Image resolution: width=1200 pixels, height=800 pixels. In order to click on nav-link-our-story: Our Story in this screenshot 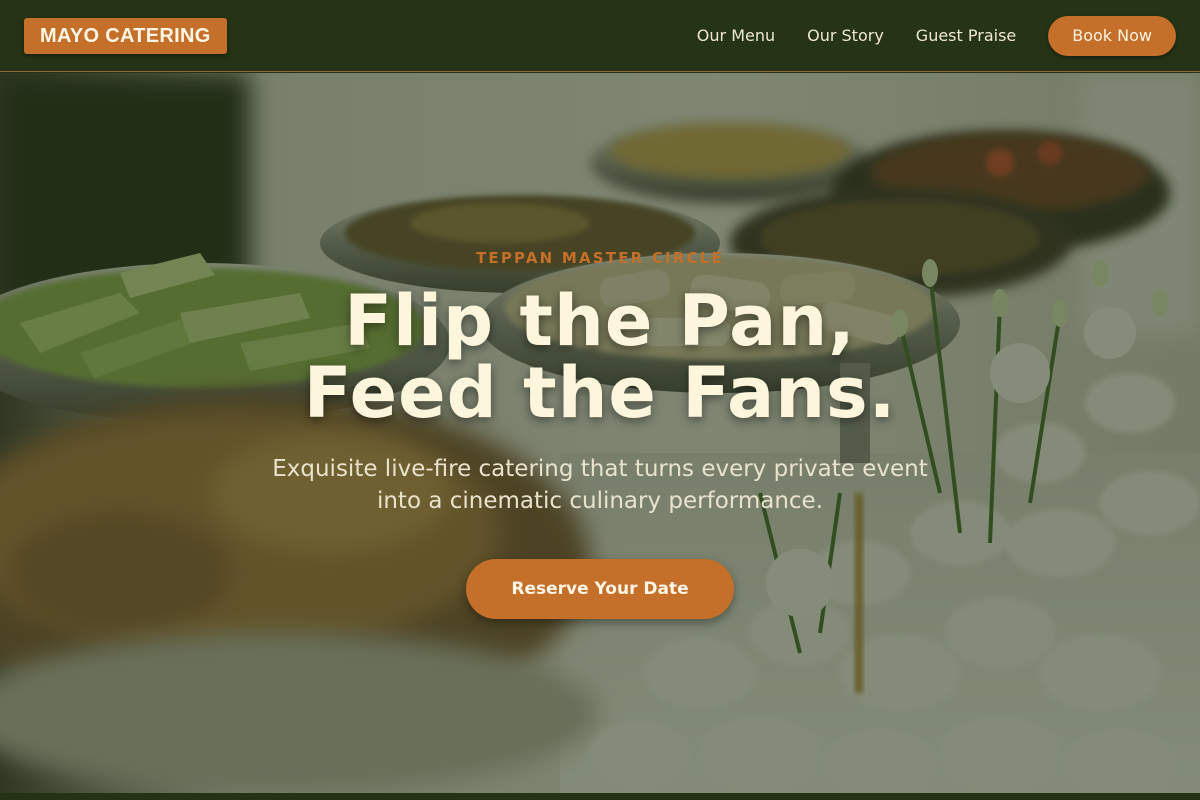, I will do `click(845, 35)`.